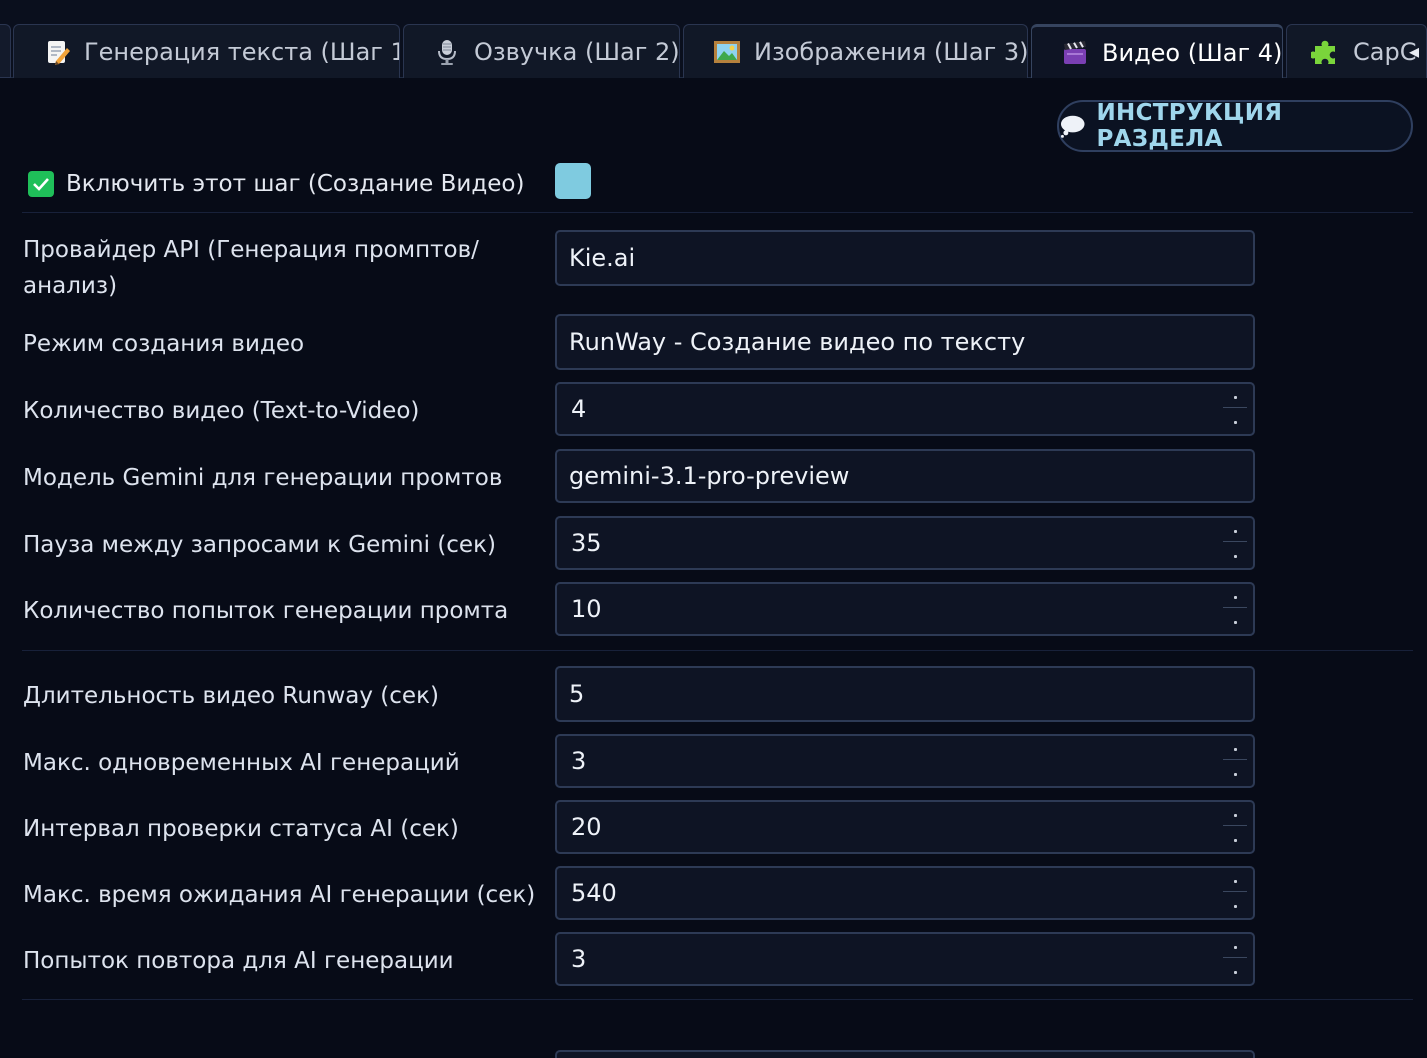 Image resolution: width=1427 pixels, height=1058 pixels. Describe the element at coordinates (1189, 126) in the screenshot. I see `instruction-button-label: ИНСТРУКЦИЯ РАЗДЕЛА` at that location.